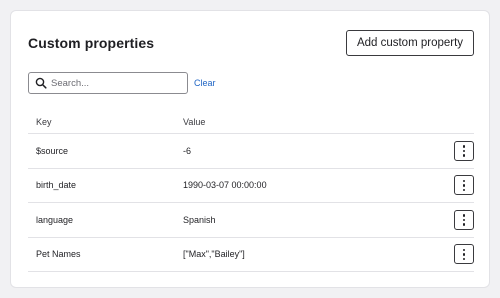  Describe the element at coordinates (91, 43) in the screenshot. I see `page-title: Custom properties` at that location.